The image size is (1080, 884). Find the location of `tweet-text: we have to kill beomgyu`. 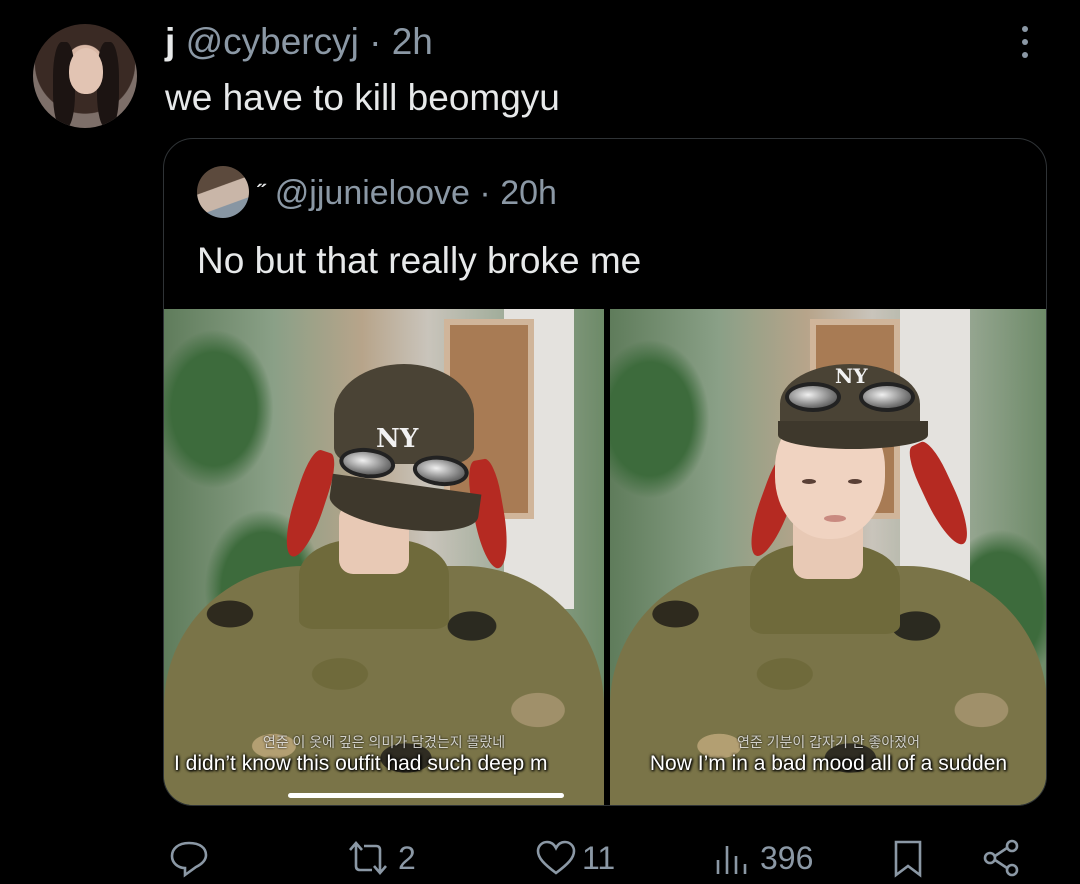

tweet-text: we have to kill beomgyu is located at coordinates (362, 97).